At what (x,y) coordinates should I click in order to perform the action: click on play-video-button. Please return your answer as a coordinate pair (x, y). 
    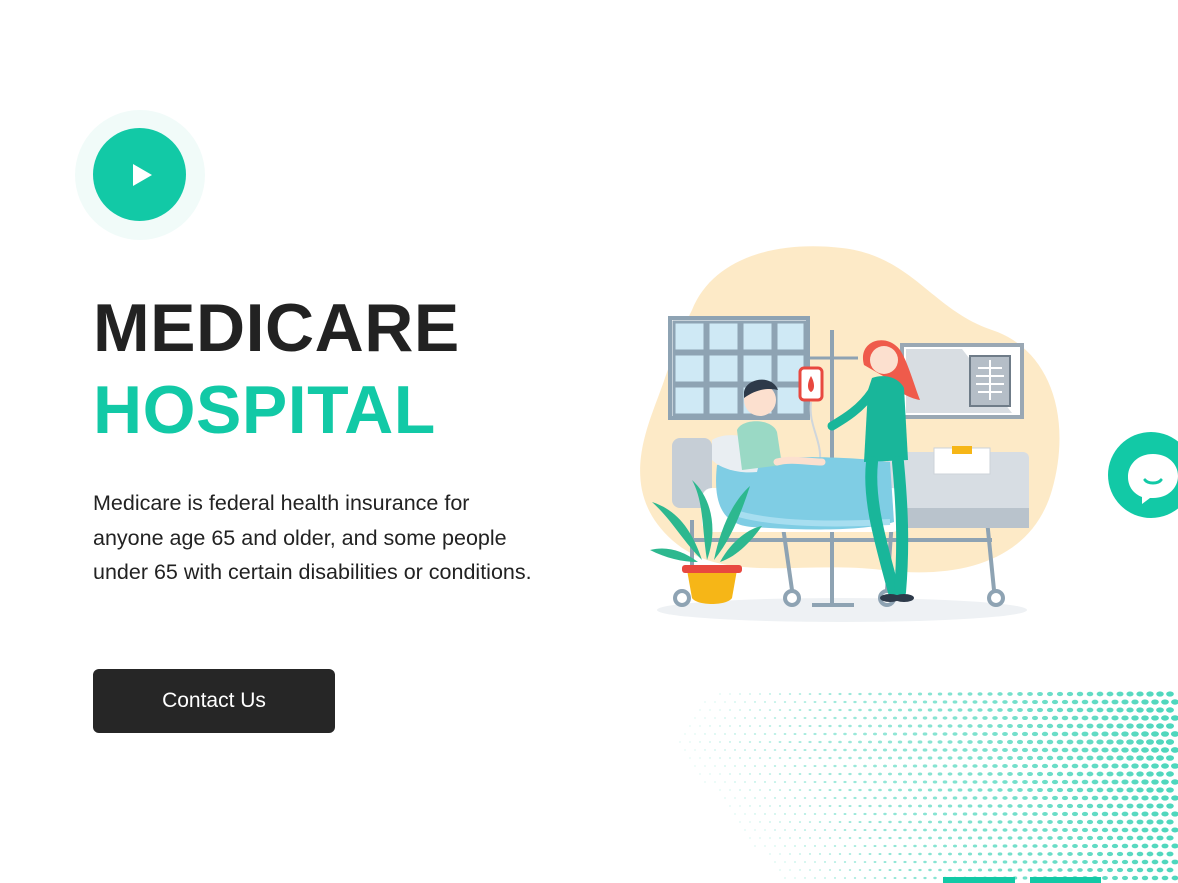
    Looking at the image, I should click on (139, 174).